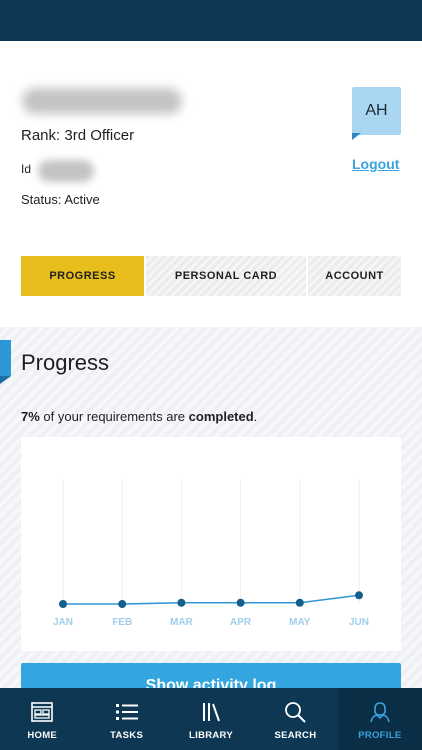  I want to click on nav-tasks-label: TASKS, so click(127, 735).